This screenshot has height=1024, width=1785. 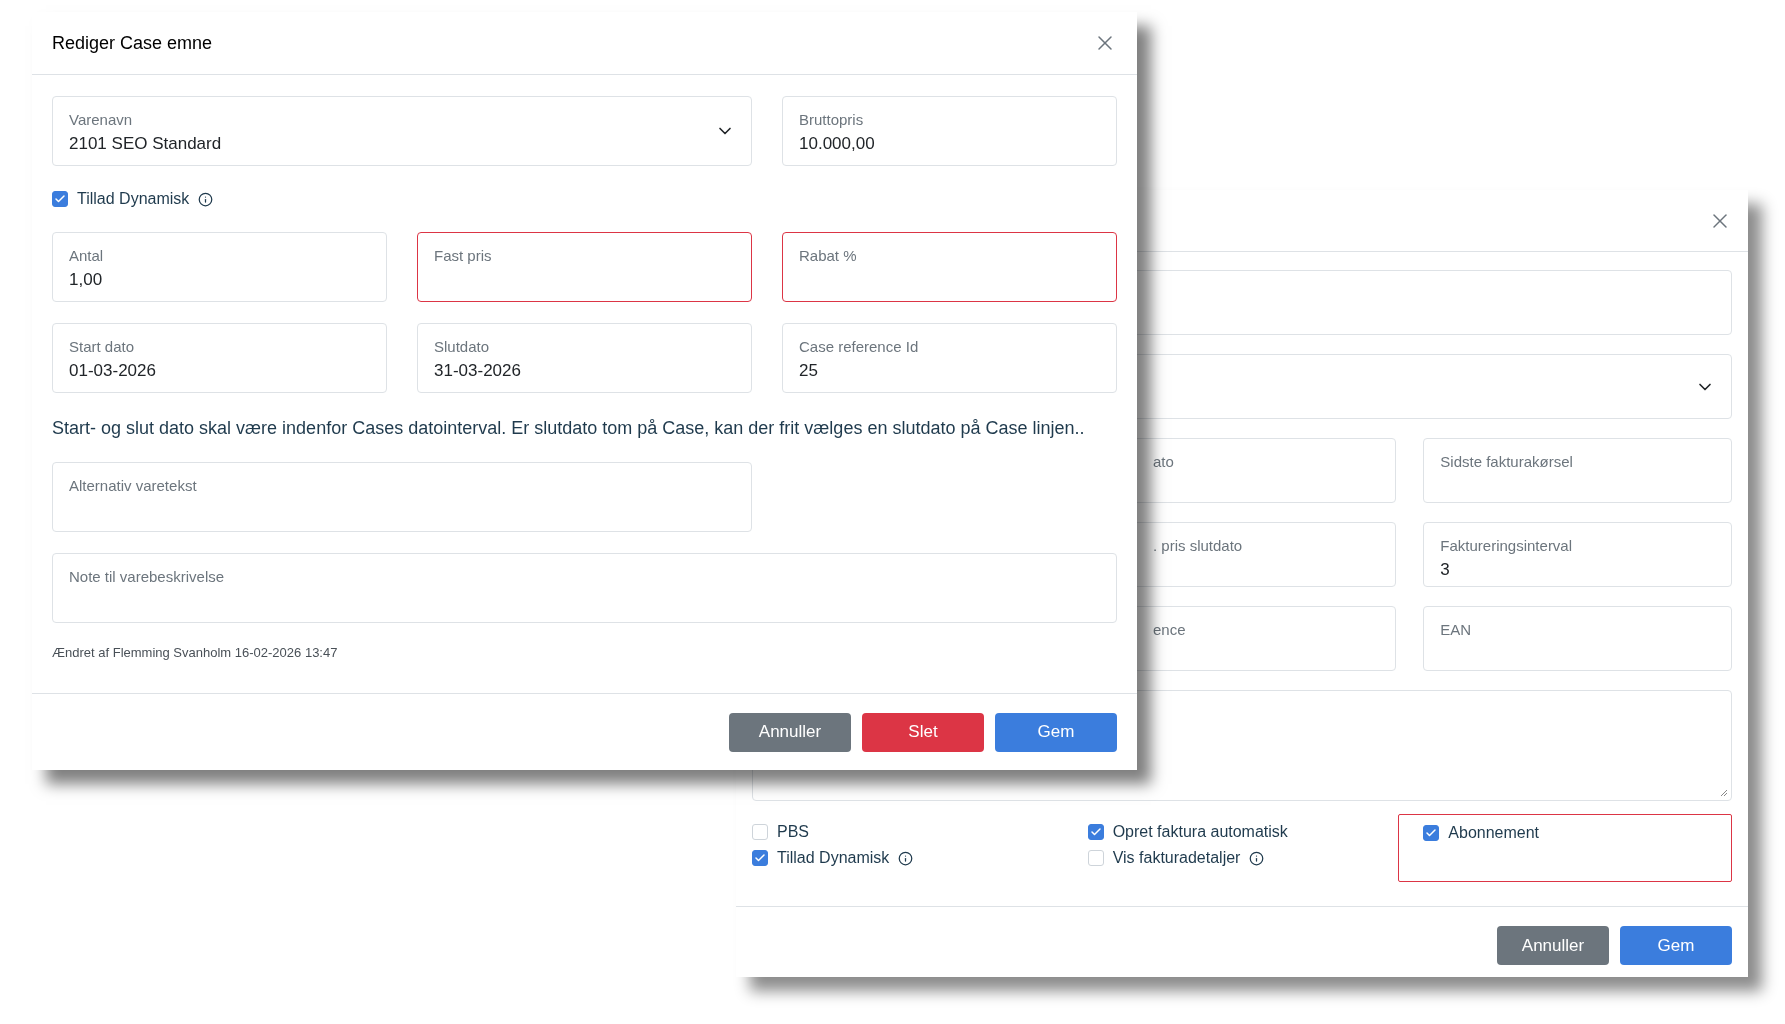 I want to click on field-value: 31-03-2026, so click(x=478, y=371).